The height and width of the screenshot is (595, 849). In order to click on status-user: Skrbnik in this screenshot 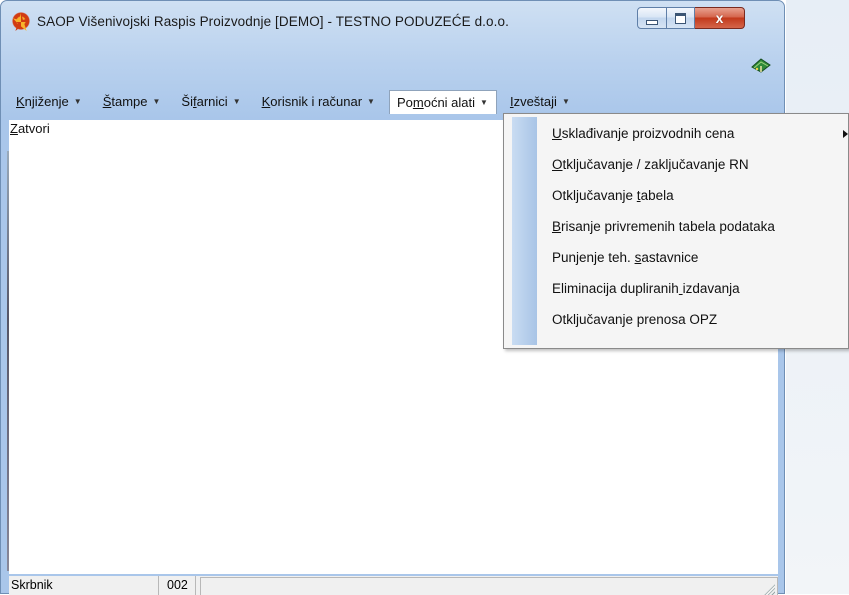, I will do `click(84, 585)`.